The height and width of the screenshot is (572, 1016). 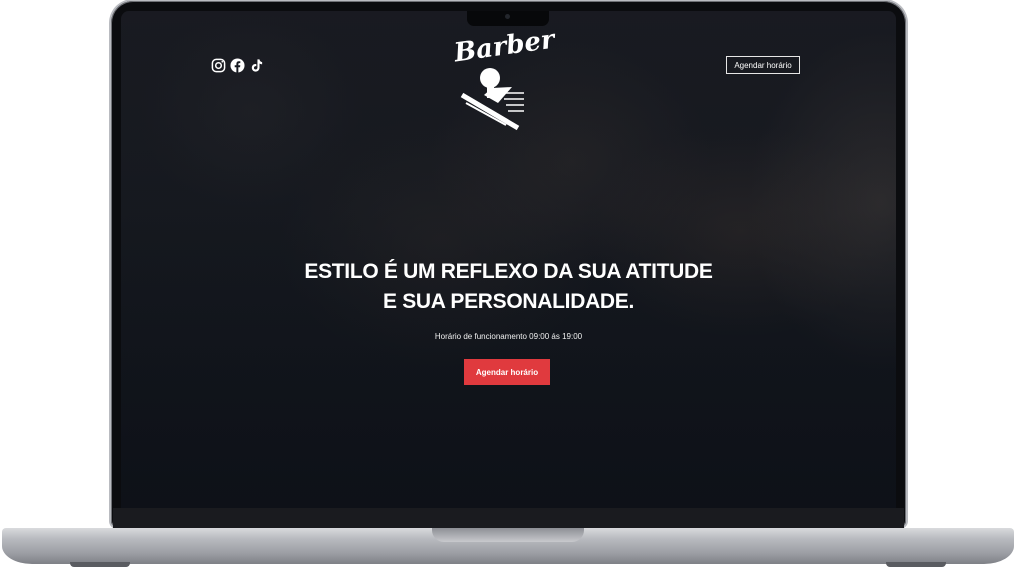 I want to click on facebook-icon, so click(x=237, y=65).